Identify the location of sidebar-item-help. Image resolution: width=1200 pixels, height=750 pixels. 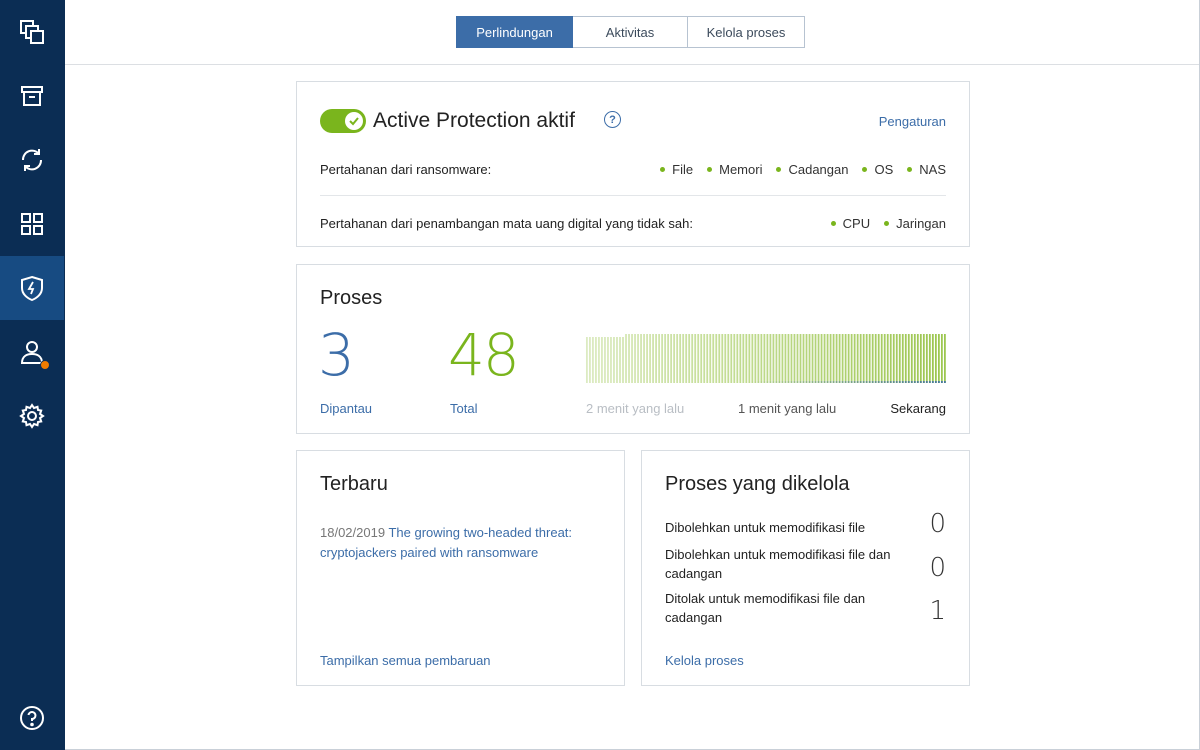
(32, 718).